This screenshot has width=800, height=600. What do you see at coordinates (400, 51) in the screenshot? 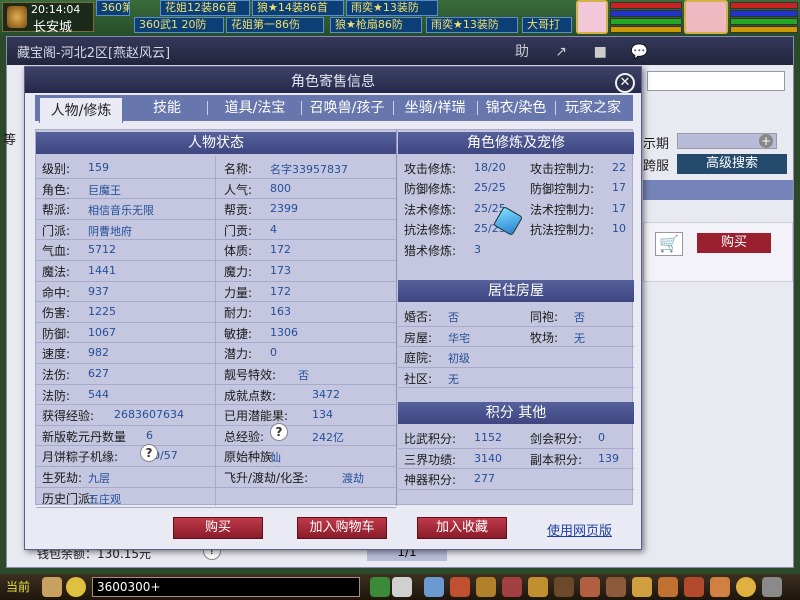
I see `market-header: 藏宝阁-河北2区[燕赵风云] 助 ↗ ■ 💬` at bounding box center [400, 51].